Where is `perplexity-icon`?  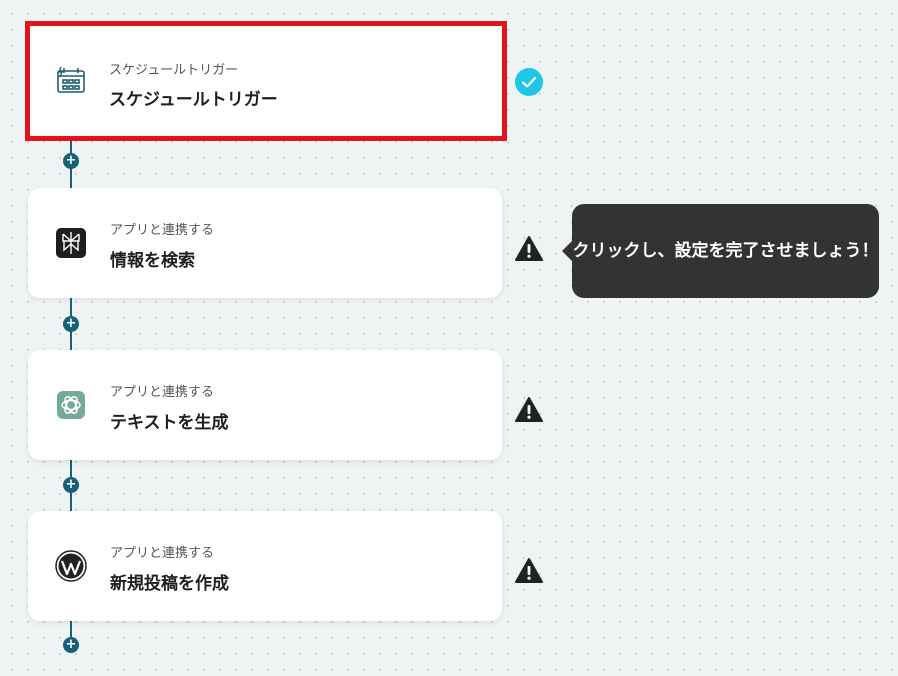 perplexity-icon is located at coordinates (71, 243).